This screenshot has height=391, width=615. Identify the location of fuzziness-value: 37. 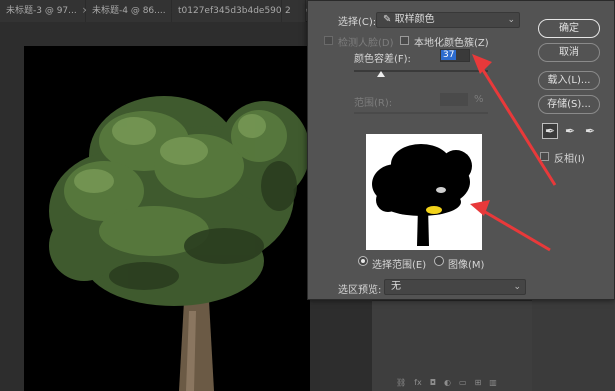
(449, 55).